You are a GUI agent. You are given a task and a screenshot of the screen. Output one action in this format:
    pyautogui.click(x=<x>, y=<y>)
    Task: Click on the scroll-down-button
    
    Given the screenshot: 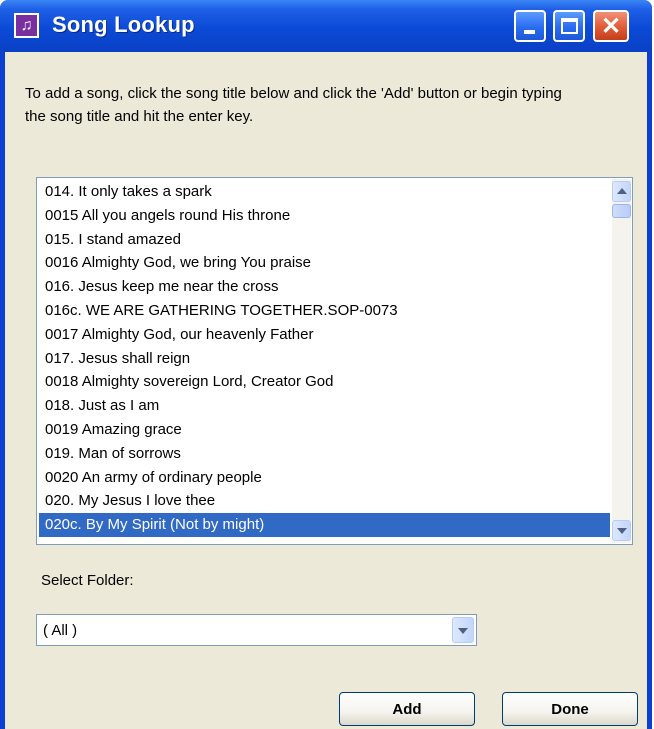 What is the action you would take?
    pyautogui.click(x=621, y=530)
    